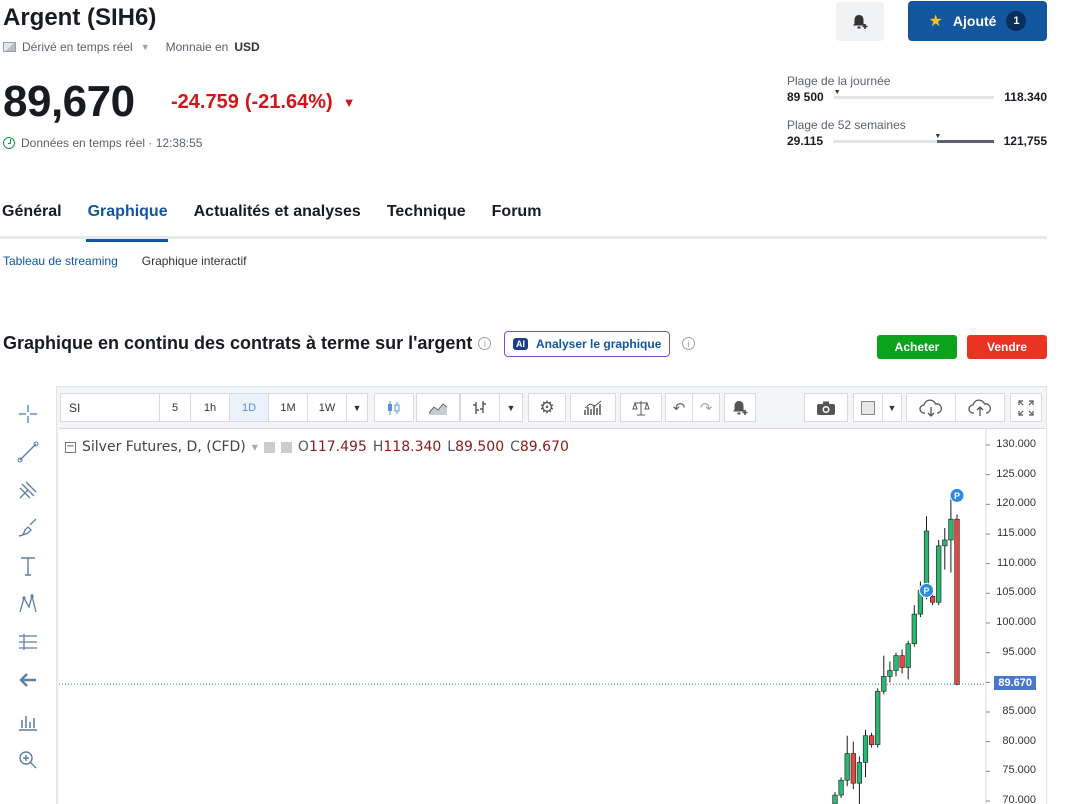 This screenshot has width=1079, height=804. Describe the element at coordinates (917, 347) in the screenshot. I see `buy-button: Acheter` at that location.